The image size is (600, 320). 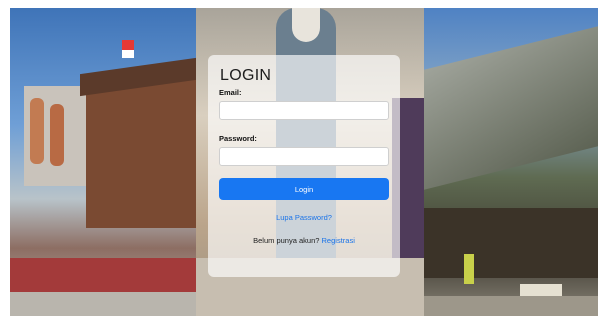 I want to click on register-link: Registrasi, so click(x=338, y=240).